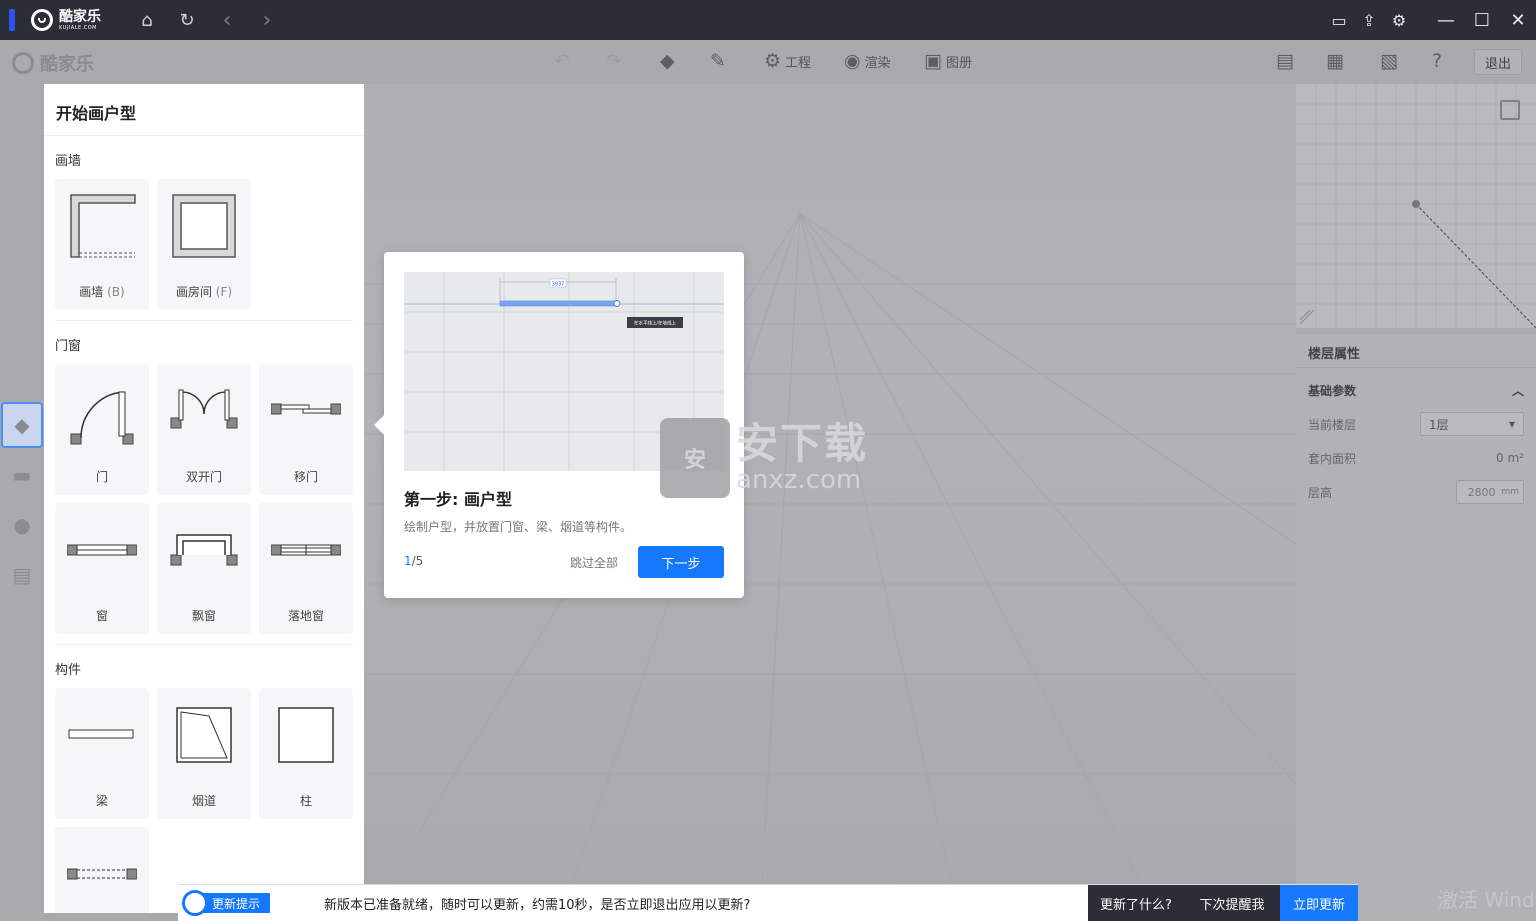  Describe the element at coordinates (1416, 206) in the screenshot. I see `minimap` at that location.